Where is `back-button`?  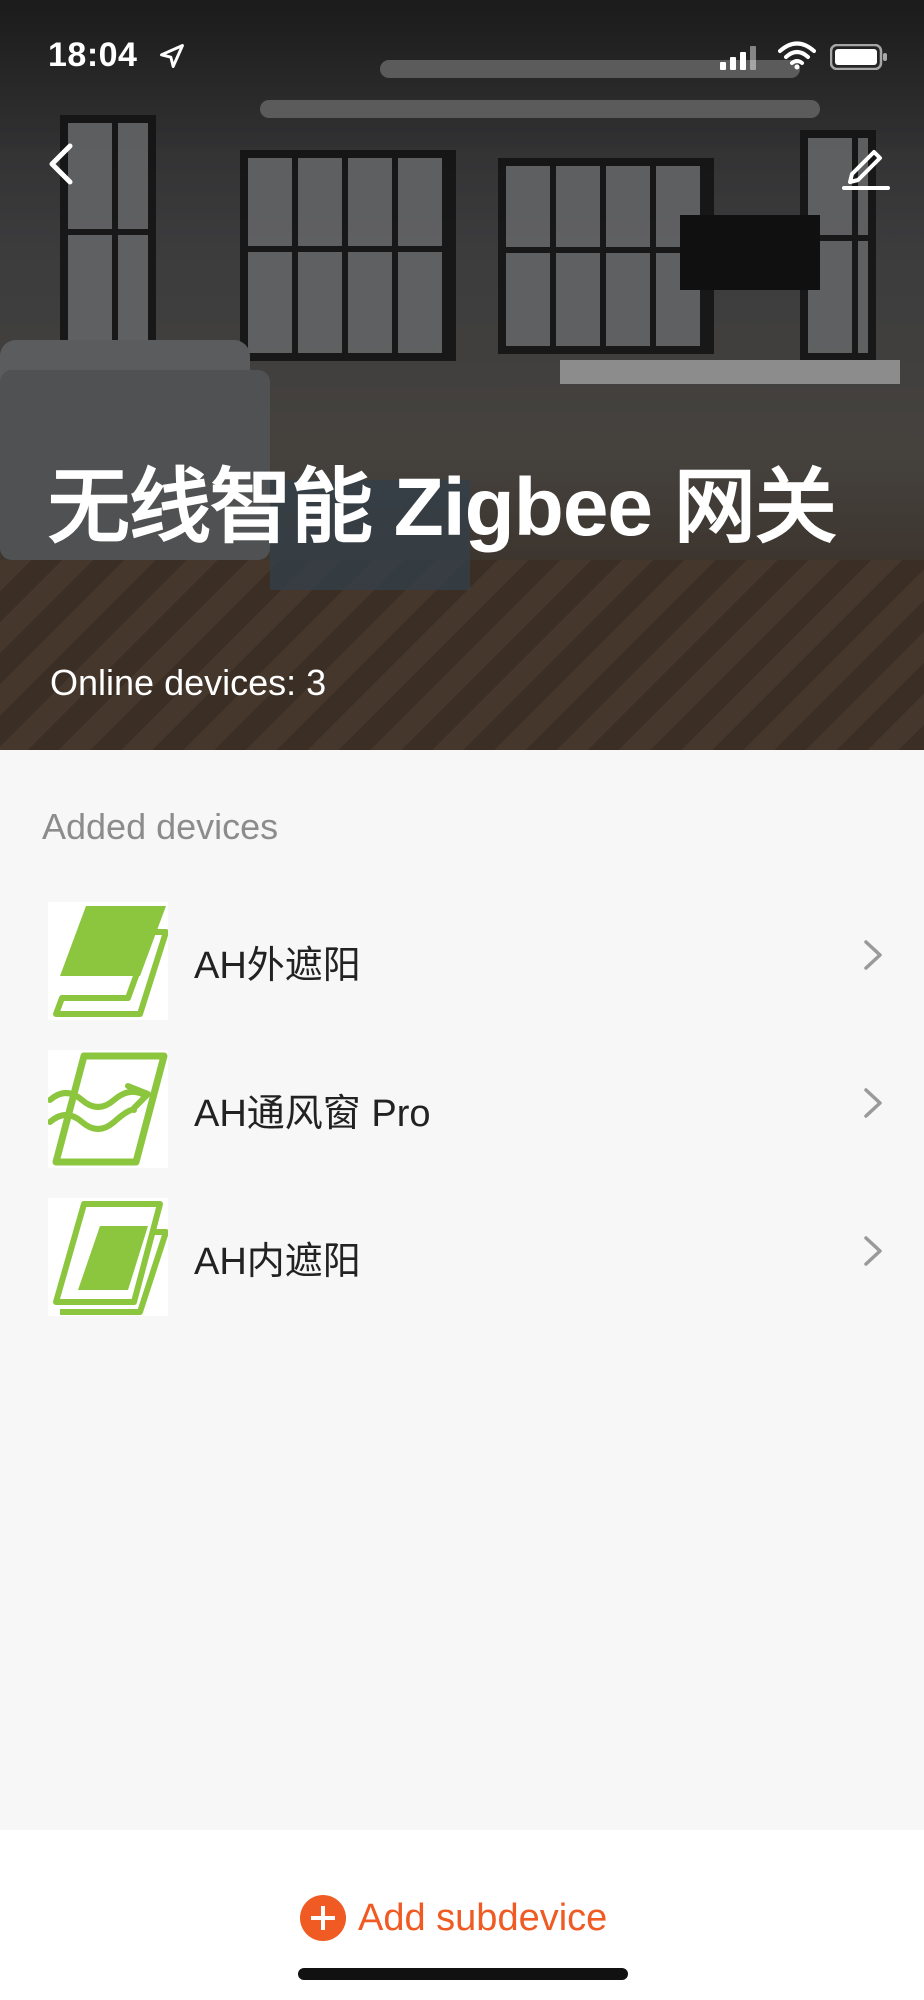 back-button is located at coordinates (64, 164).